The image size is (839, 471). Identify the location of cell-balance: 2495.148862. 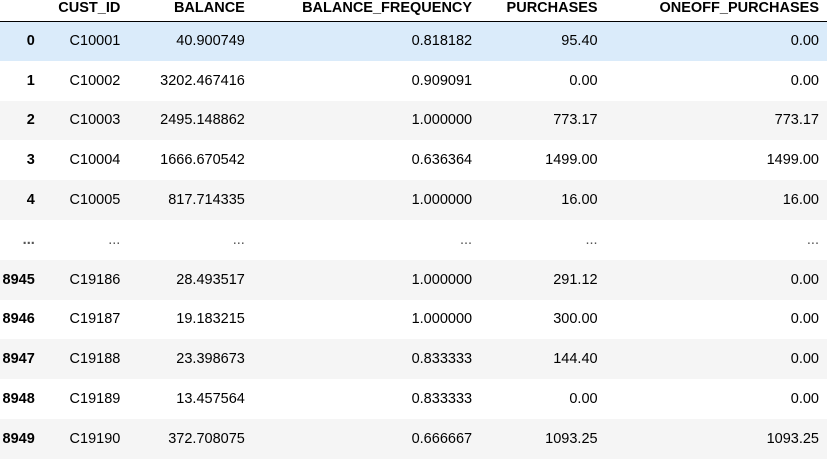
(202, 120).